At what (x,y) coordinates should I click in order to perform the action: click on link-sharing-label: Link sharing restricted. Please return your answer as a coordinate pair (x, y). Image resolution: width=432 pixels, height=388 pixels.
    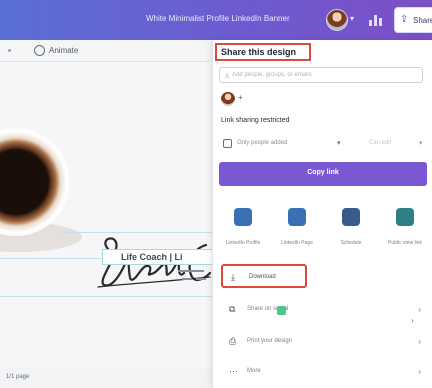
    Looking at the image, I should click on (255, 120).